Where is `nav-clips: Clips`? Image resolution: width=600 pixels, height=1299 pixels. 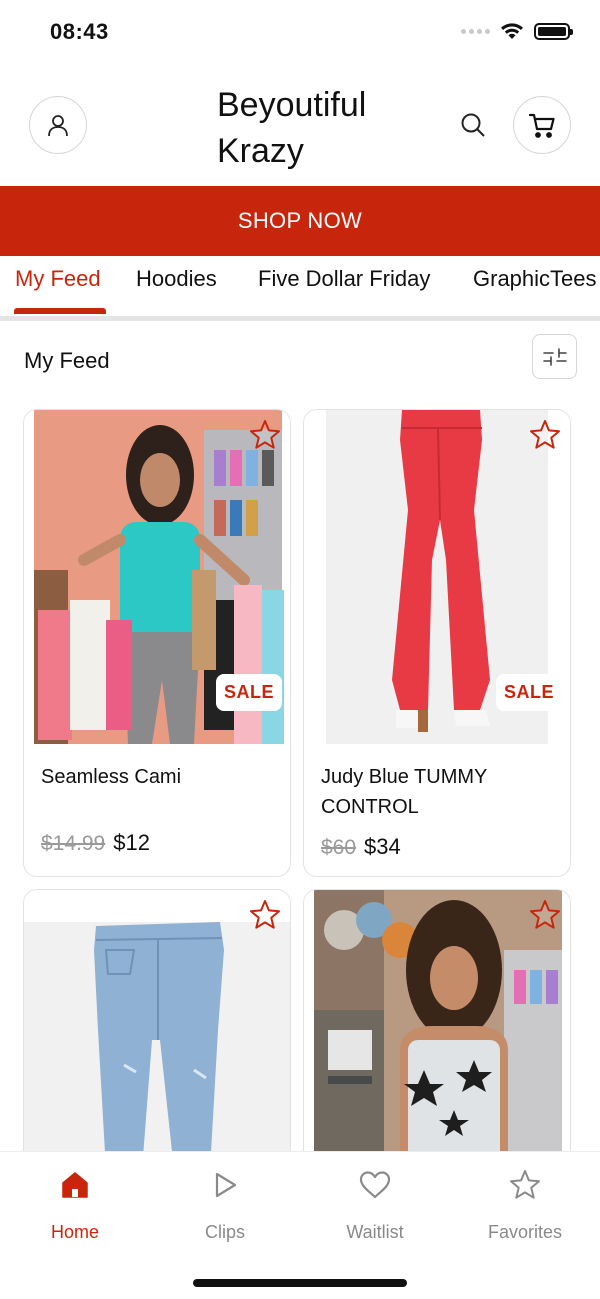
nav-clips: Clips is located at coordinates (225, 1205).